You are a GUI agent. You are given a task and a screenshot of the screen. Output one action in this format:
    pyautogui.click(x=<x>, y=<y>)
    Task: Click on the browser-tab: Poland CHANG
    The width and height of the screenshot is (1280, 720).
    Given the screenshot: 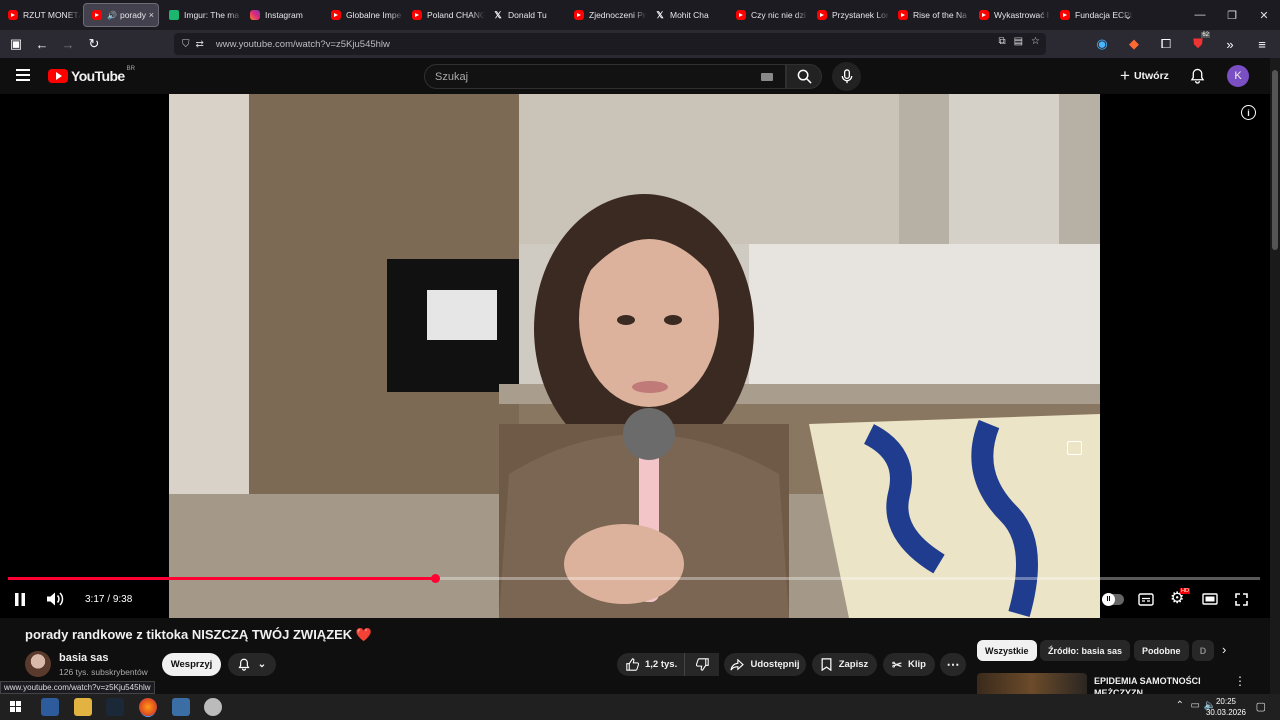 What is the action you would take?
    pyautogui.click(x=444, y=15)
    